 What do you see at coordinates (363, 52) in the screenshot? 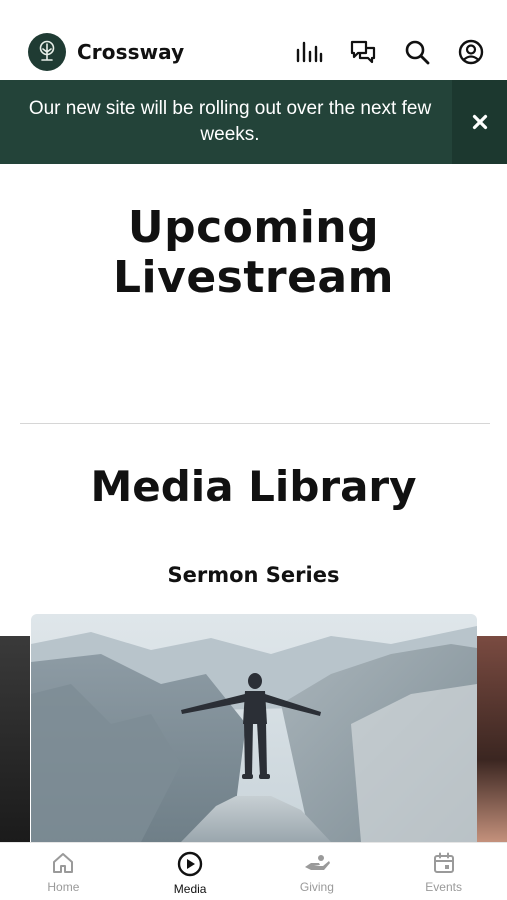
I see `chat-icon` at bounding box center [363, 52].